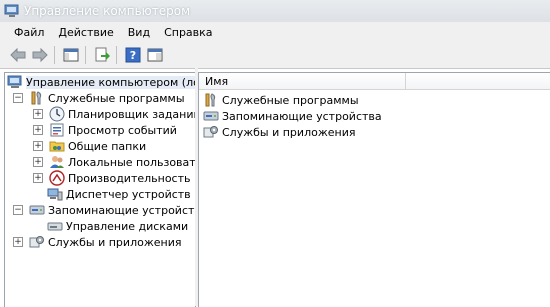 This screenshot has height=307, width=550. I want to click on list-item: Служебные программы, so click(281, 100).